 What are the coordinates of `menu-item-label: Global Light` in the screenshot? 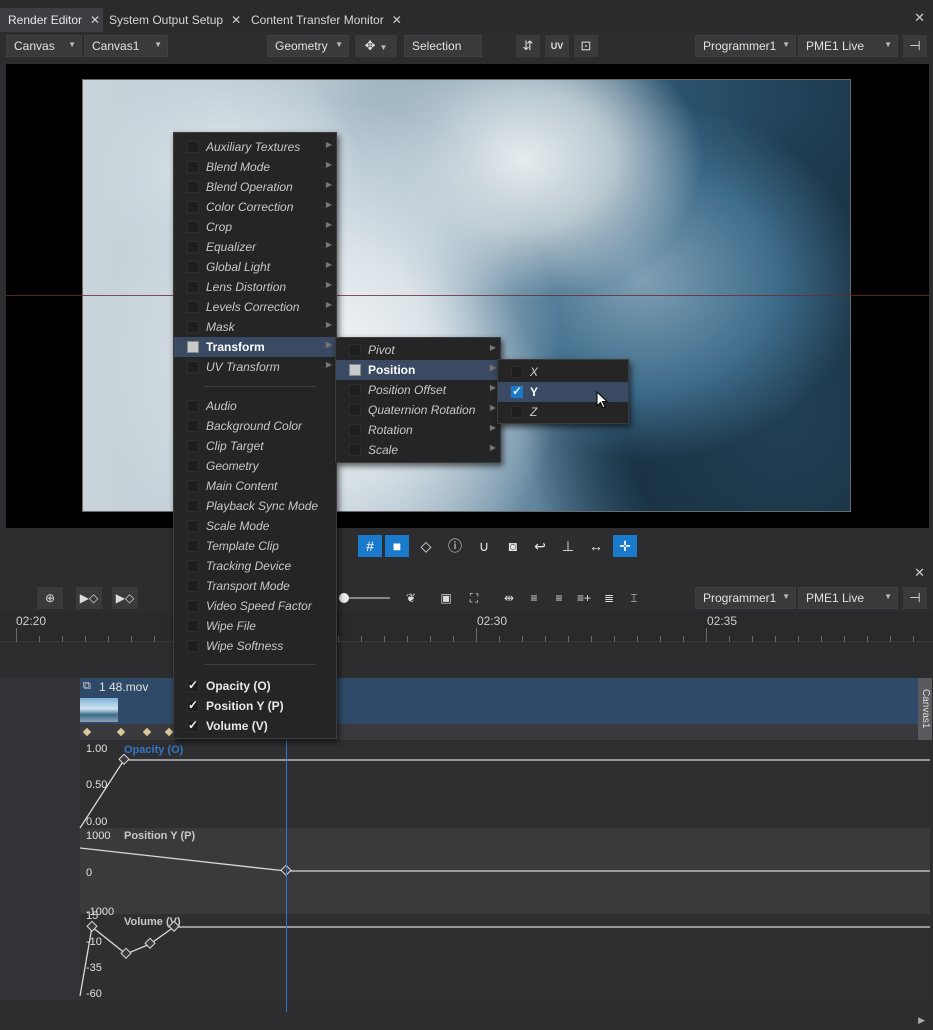 It's located at (238, 267).